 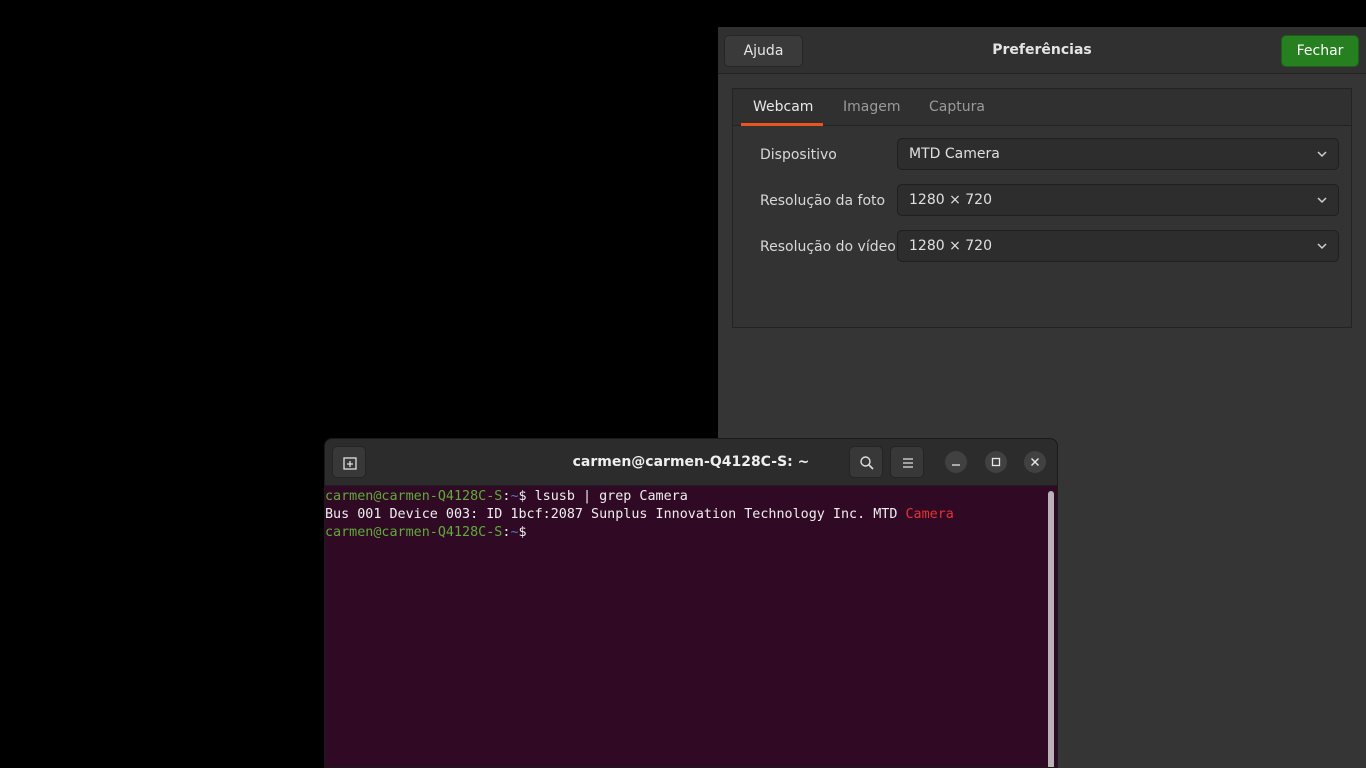 I want to click on grep-match-highlight: Camera, so click(x=929, y=514).